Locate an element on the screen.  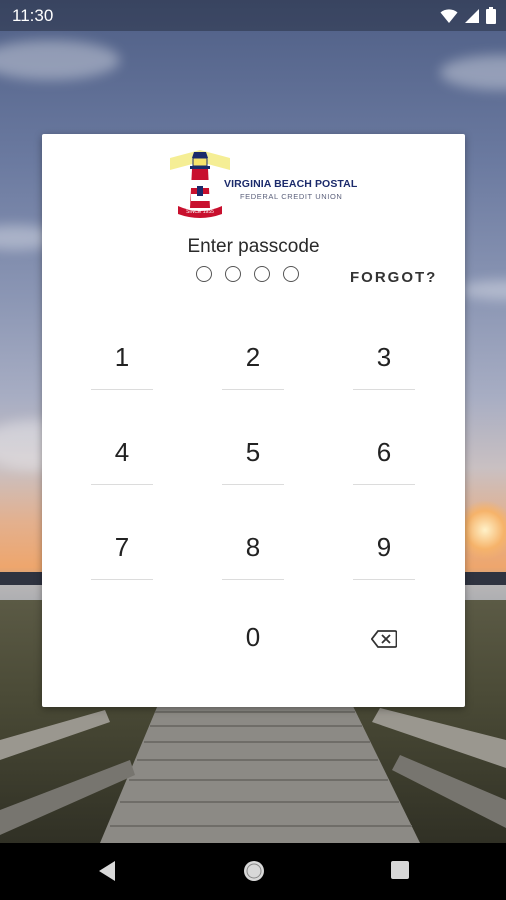
back-icon is located at coordinates (107, 871).